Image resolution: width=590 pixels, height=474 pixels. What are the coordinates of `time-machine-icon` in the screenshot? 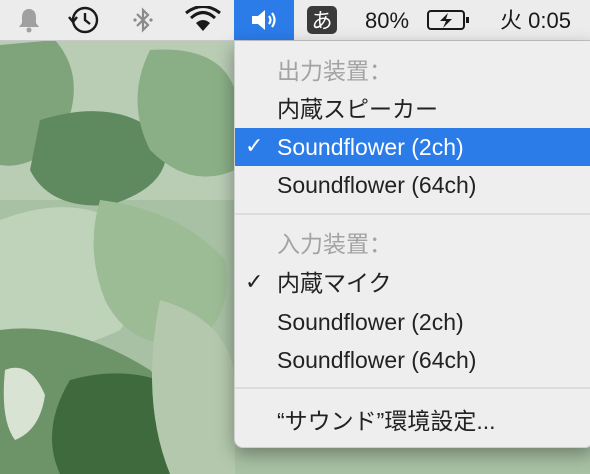 It's located at (84, 20).